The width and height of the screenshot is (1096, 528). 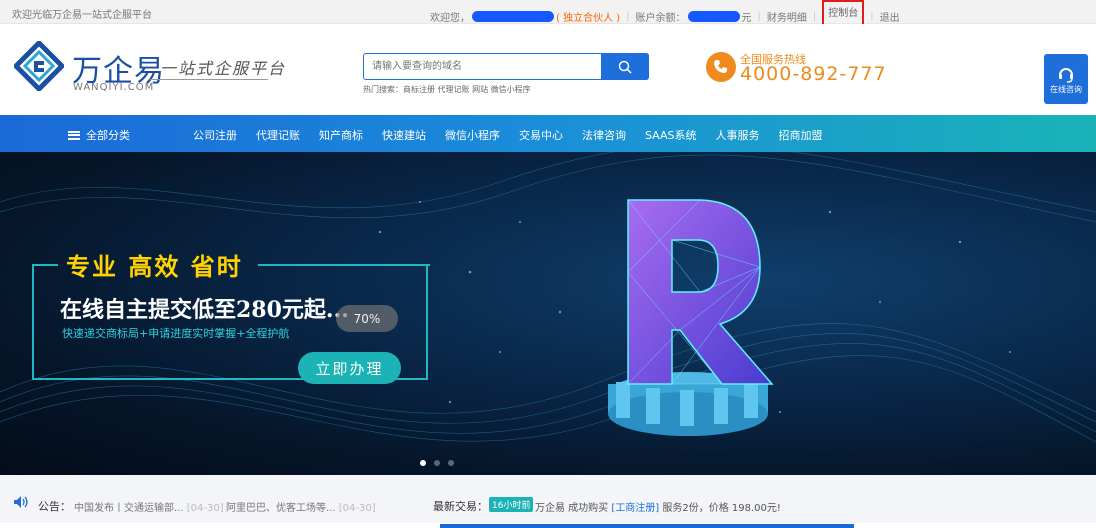 I want to click on all-categories-button: 全部分类, so click(x=99, y=135).